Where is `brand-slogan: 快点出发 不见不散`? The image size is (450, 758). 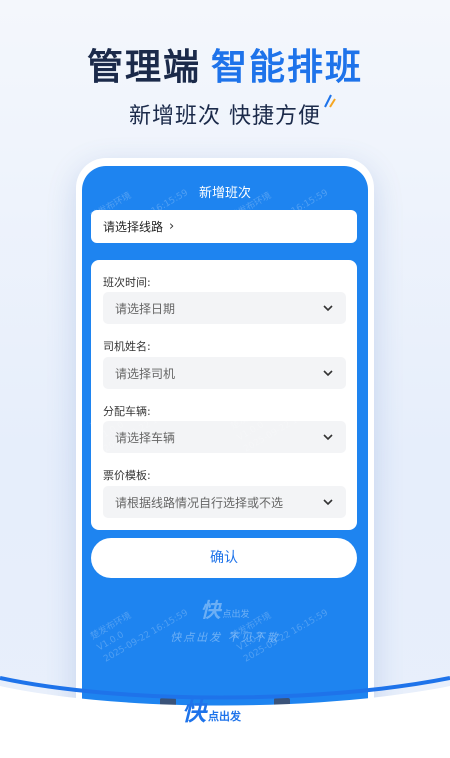
brand-slogan: 快点出发 不见不散 is located at coordinates (225, 637).